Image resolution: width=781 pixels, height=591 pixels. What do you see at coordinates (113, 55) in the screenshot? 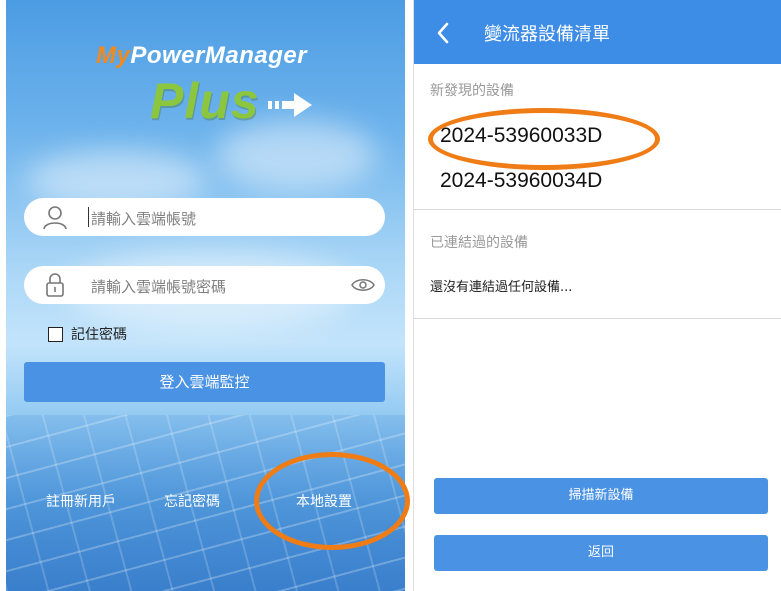
I see `logo-my: My` at bounding box center [113, 55].